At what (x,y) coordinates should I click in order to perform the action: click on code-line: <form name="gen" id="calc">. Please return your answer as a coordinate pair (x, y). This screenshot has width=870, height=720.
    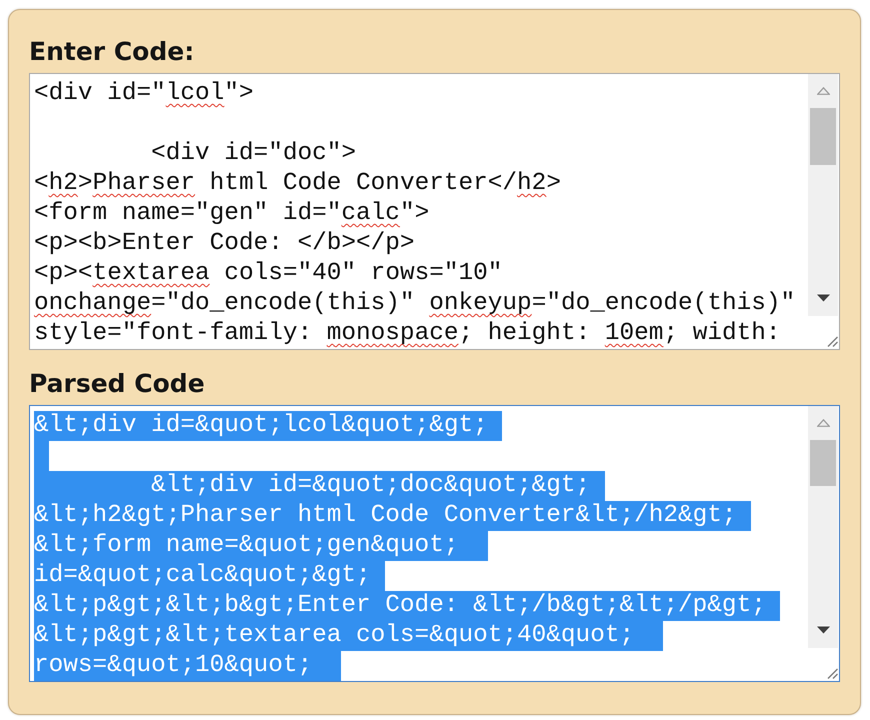
    Looking at the image, I should click on (232, 214).